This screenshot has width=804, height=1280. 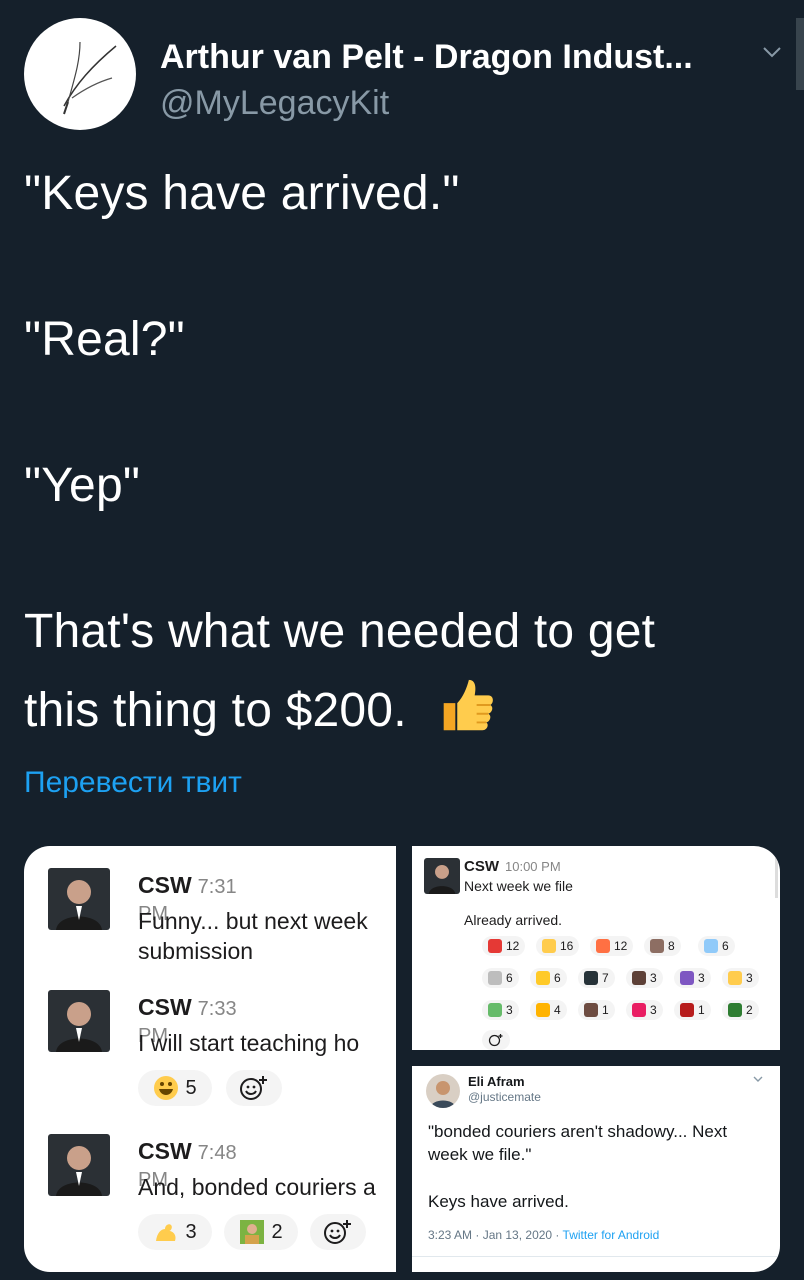 What do you see at coordinates (133, 783) in the screenshot?
I see `translate-tweet-link: Перевести твит` at bounding box center [133, 783].